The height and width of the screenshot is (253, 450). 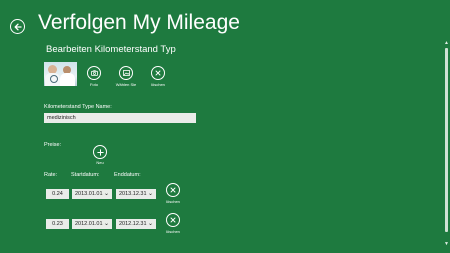 I want to click on back-button, so click(x=17, y=26).